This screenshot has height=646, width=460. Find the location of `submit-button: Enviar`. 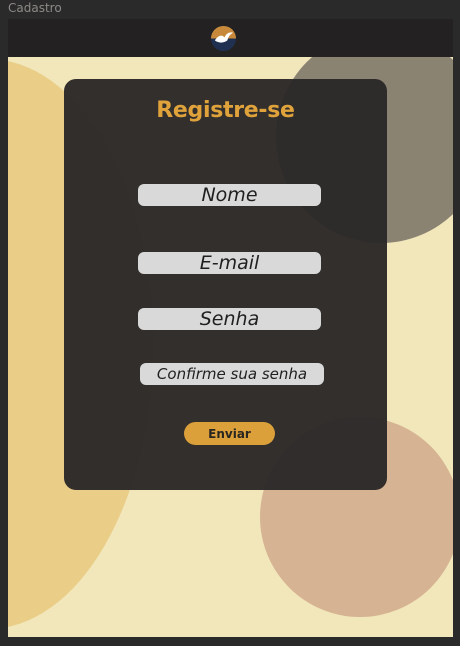

submit-button: Enviar is located at coordinates (229, 433).